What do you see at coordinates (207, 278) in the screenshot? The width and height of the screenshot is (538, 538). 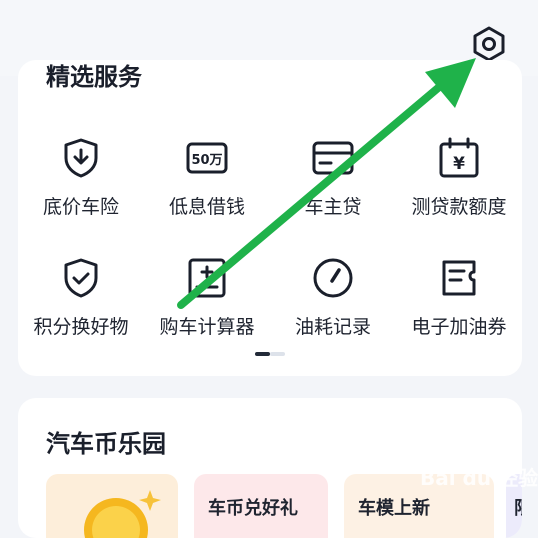 I see `calculator-icon` at bounding box center [207, 278].